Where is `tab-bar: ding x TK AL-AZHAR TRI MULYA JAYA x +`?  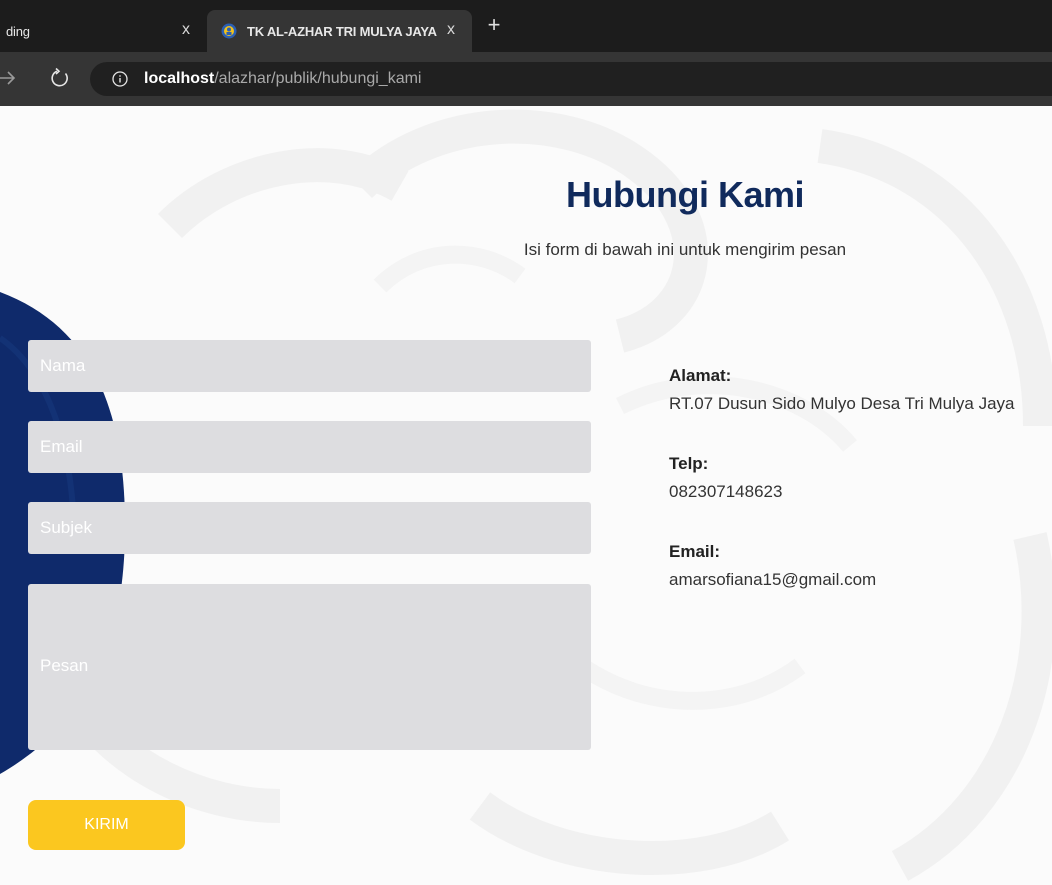
tab-bar: ding x TK AL-AZHAR TRI MULYA JAYA x + is located at coordinates (526, 26).